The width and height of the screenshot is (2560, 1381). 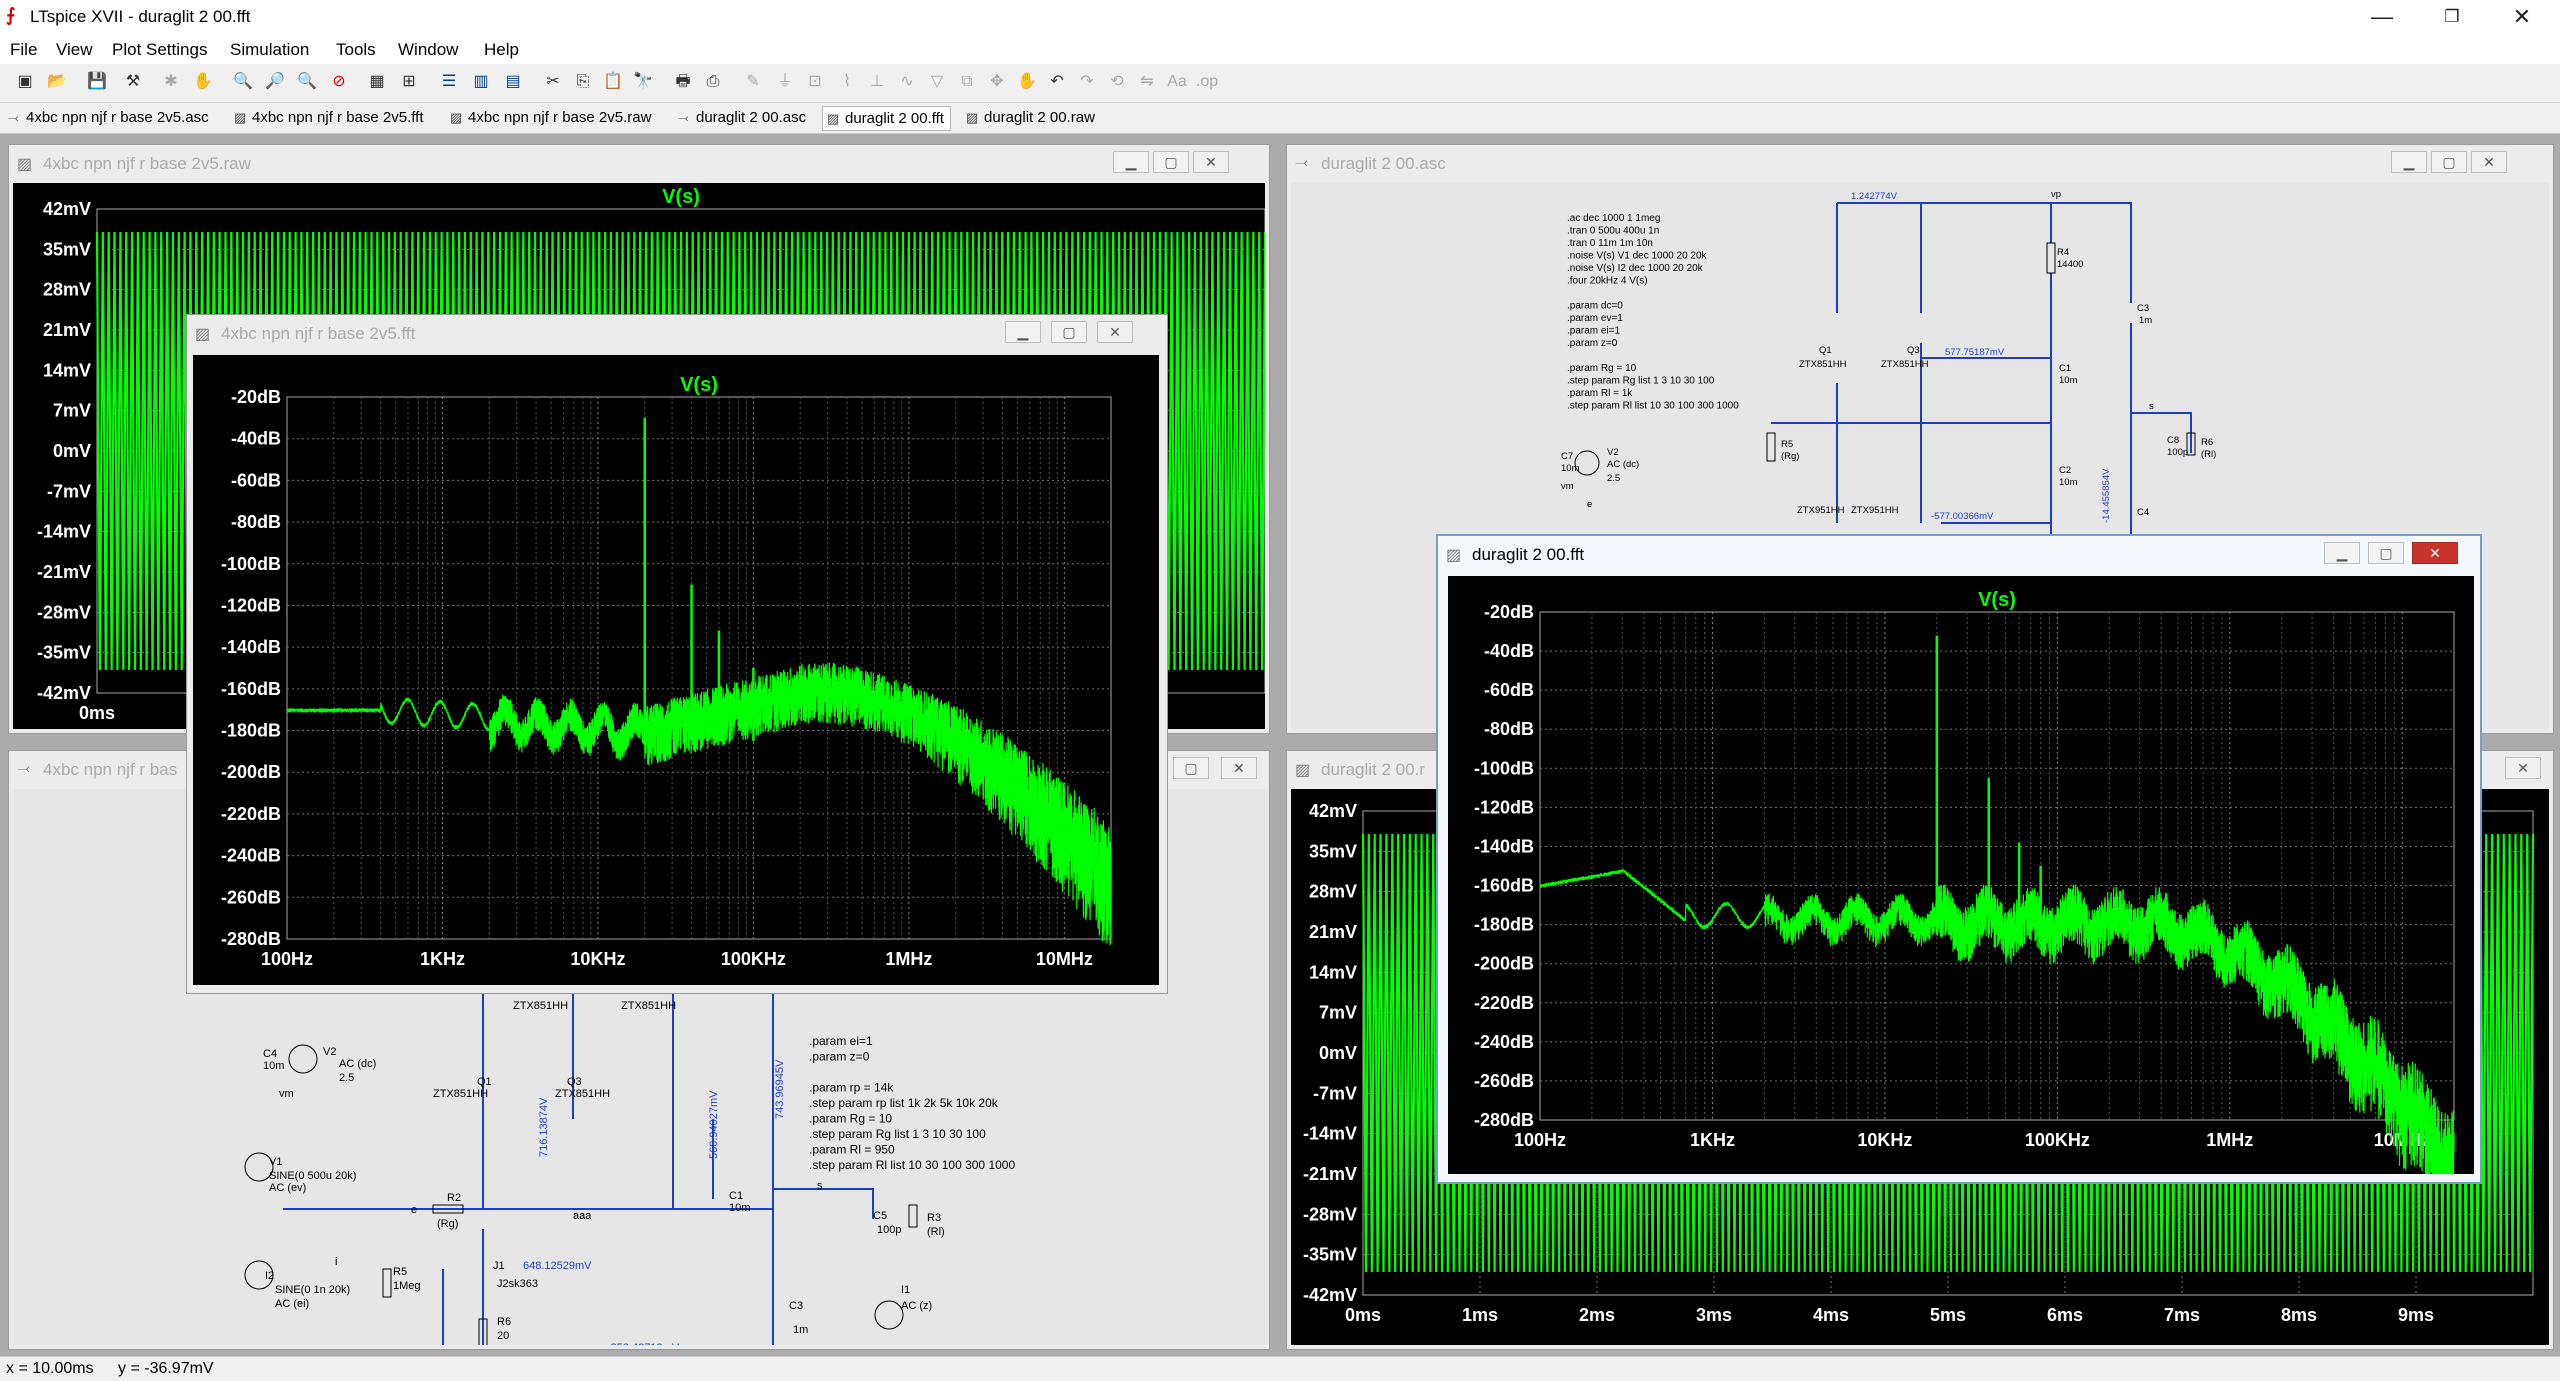 I want to click on tile-horizontal-icon: ☰, so click(x=449, y=82).